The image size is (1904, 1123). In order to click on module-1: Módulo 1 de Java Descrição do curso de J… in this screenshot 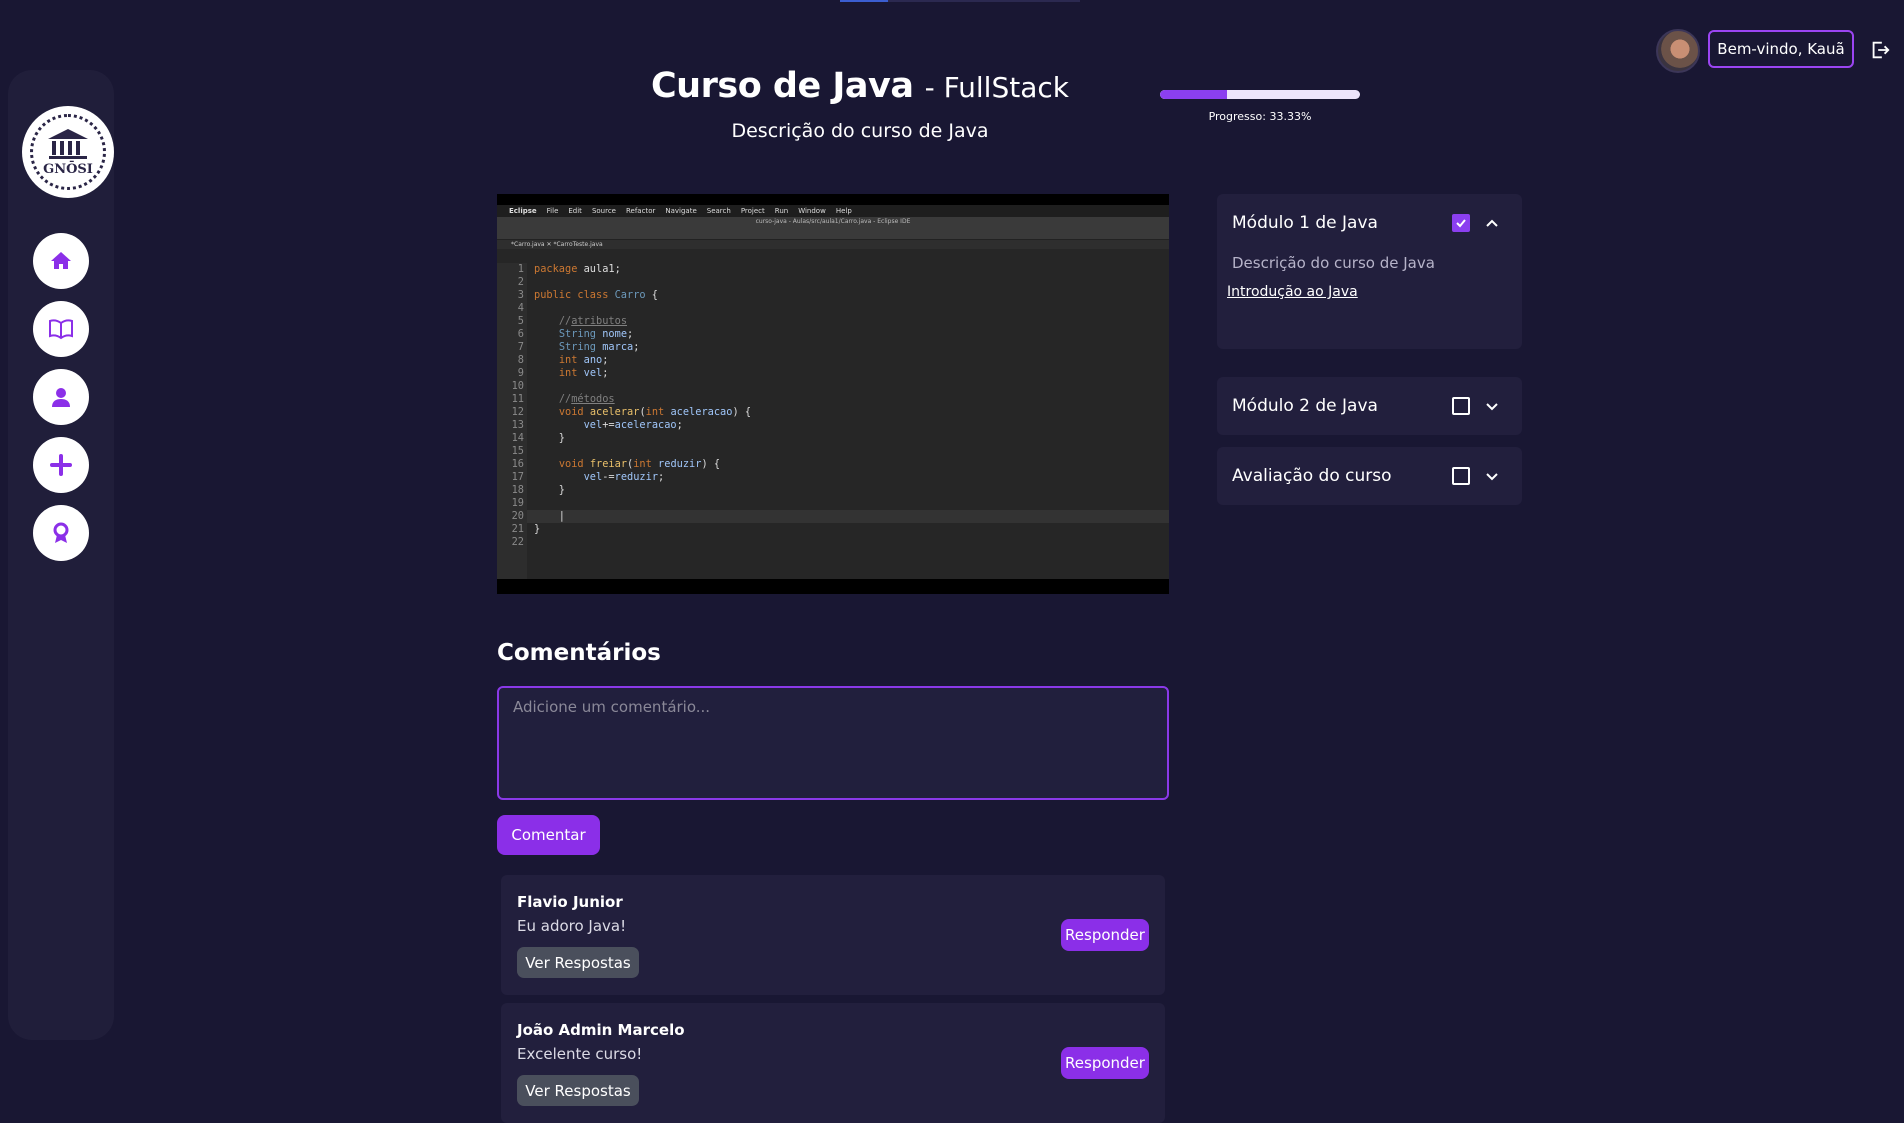, I will do `click(1369, 271)`.